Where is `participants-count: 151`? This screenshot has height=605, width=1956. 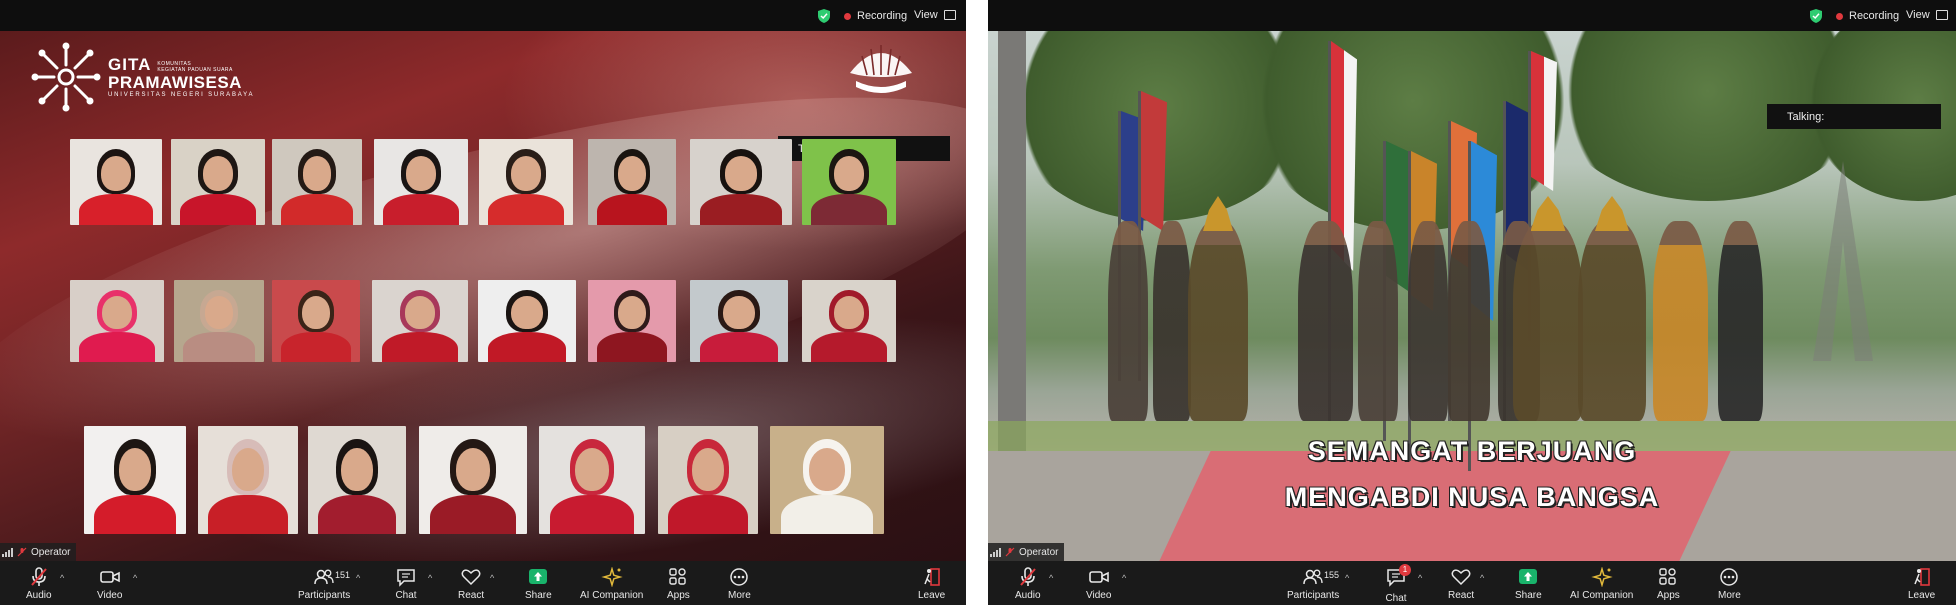
participants-count: 151 is located at coordinates (343, 575).